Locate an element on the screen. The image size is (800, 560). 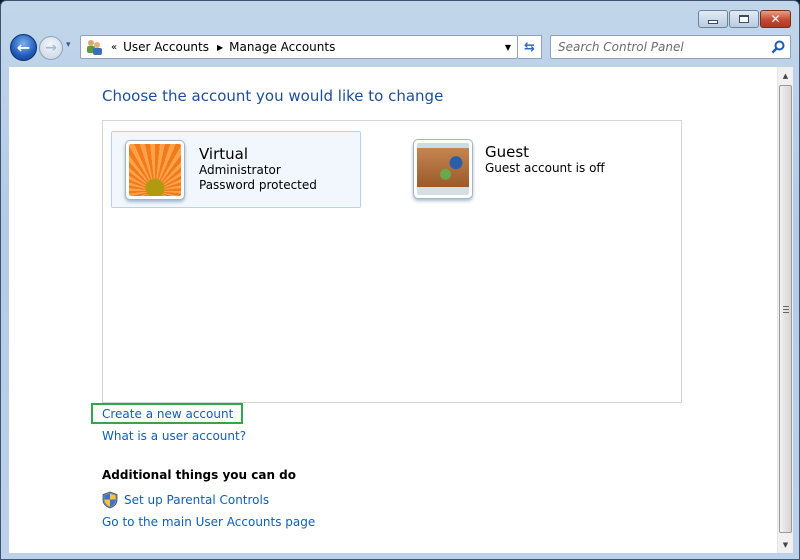
account-tile-guest: Guest Guest account is off is located at coordinates (509, 169).